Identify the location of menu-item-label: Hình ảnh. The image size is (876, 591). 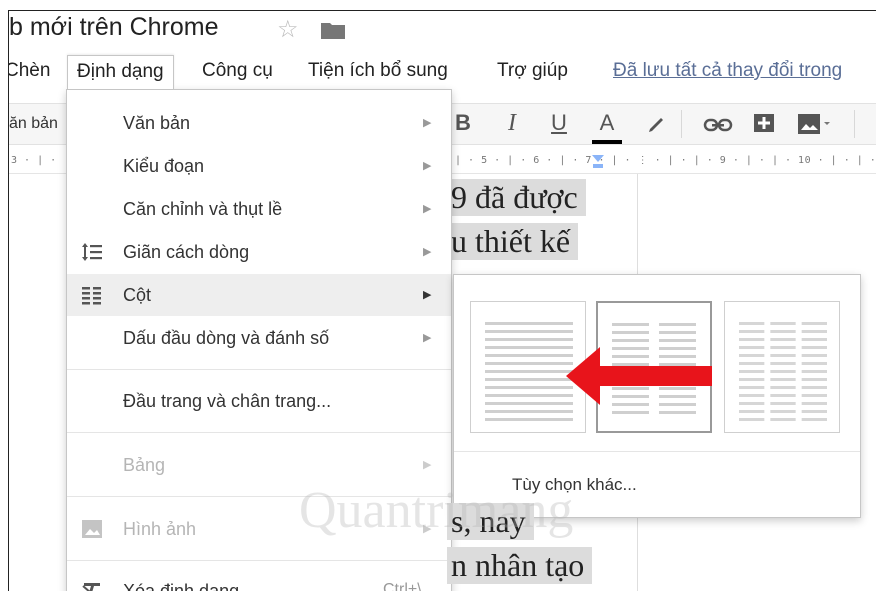
(160, 529).